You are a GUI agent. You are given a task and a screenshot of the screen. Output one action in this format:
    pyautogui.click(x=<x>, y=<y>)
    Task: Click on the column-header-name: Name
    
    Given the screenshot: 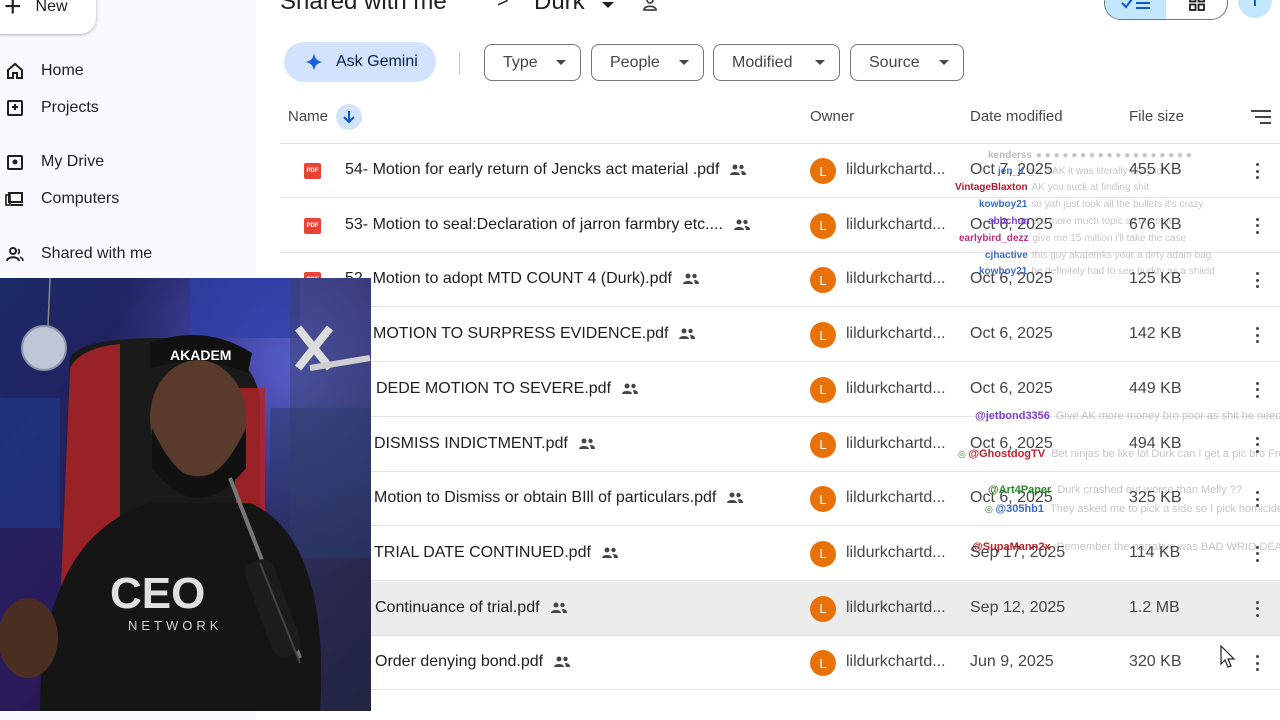 What is the action you would take?
    pyautogui.click(x=308, y=116)
    